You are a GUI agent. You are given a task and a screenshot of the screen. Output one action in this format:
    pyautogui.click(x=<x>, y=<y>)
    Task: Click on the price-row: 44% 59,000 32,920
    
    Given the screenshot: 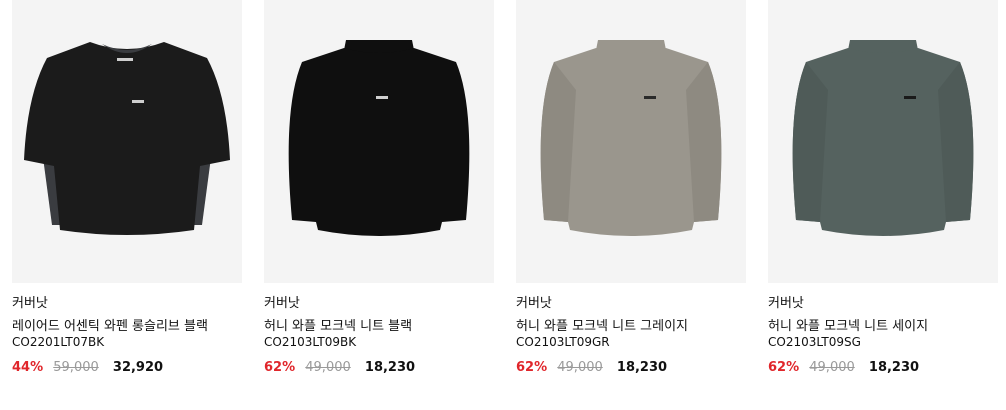 What is the action you would take?
    pyautogui.click(x=87, y=367)
    